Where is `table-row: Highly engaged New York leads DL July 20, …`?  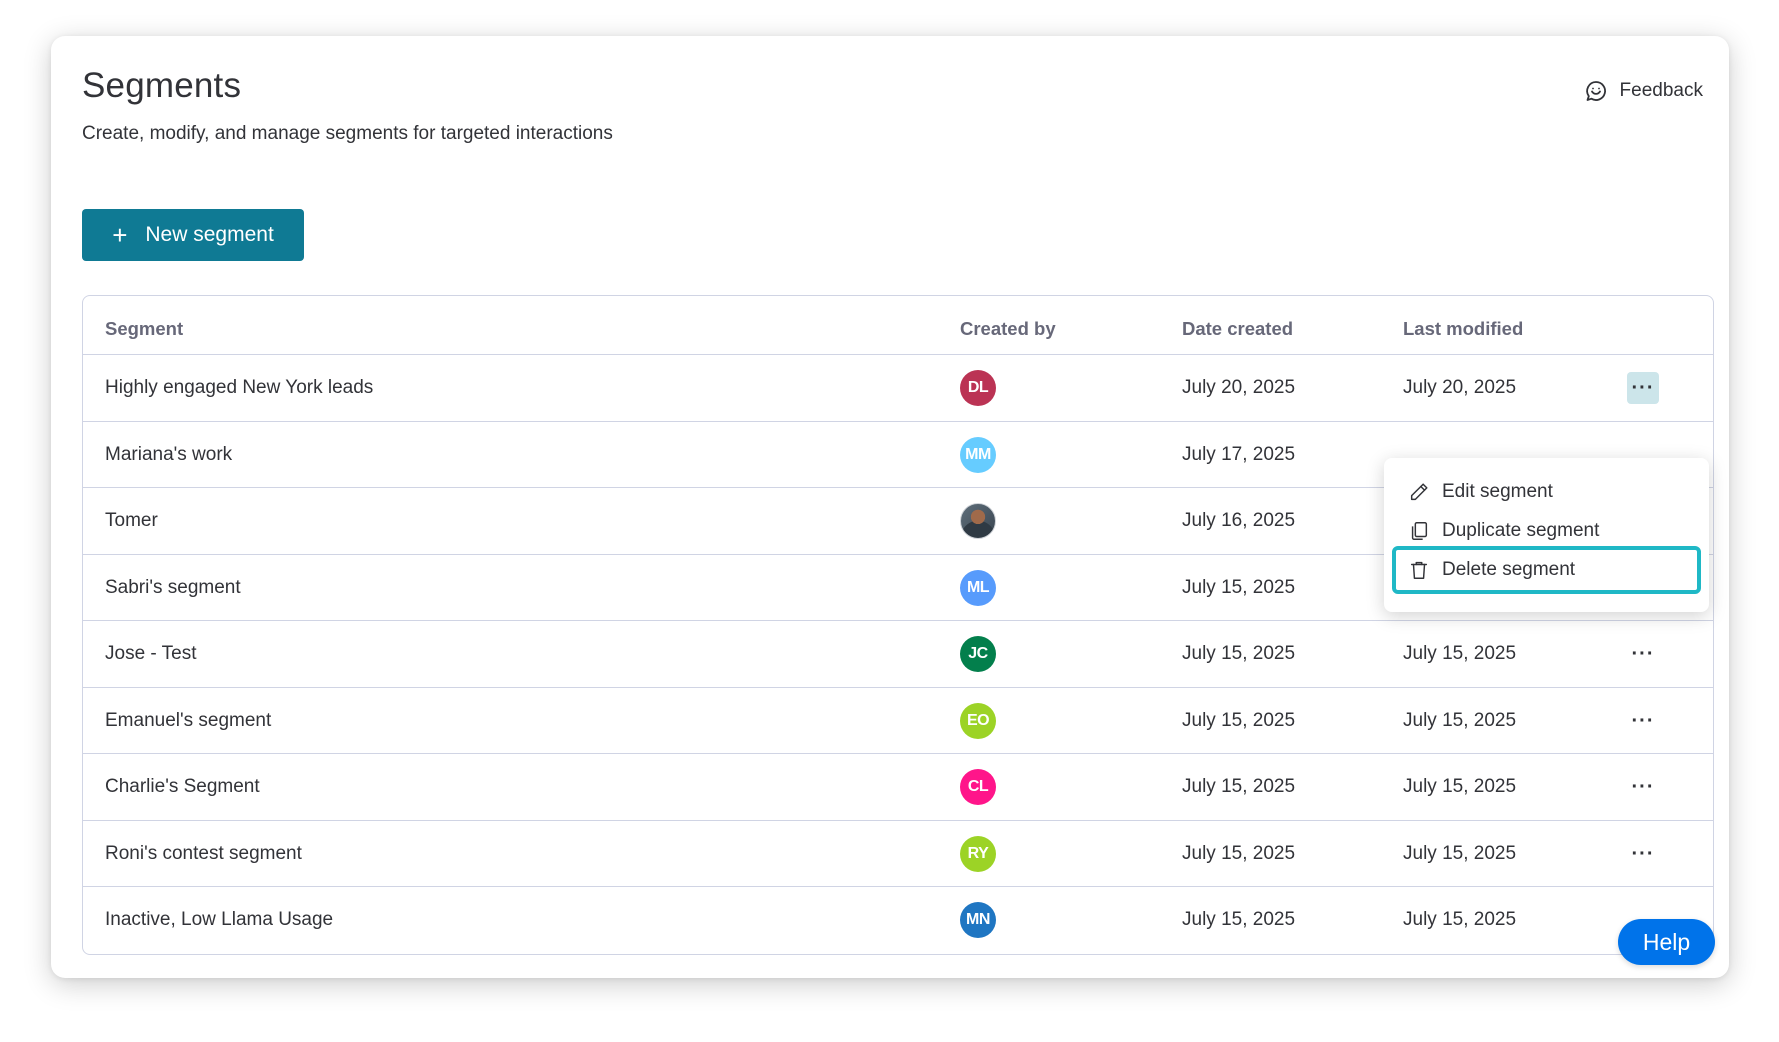 table-row: Highly engaged New York leads DL July 20, … is located at coordinates (898, 387).